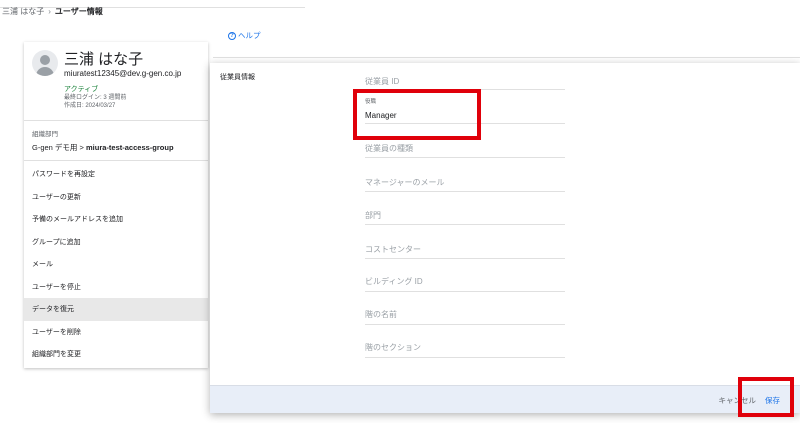 The height and width of the screenshot is (423, 800). What do you see at coordinates (505, 399) in the screenshot?
I see `dialog-footer: キャンセル 保存` at bounding box center [505, 399].